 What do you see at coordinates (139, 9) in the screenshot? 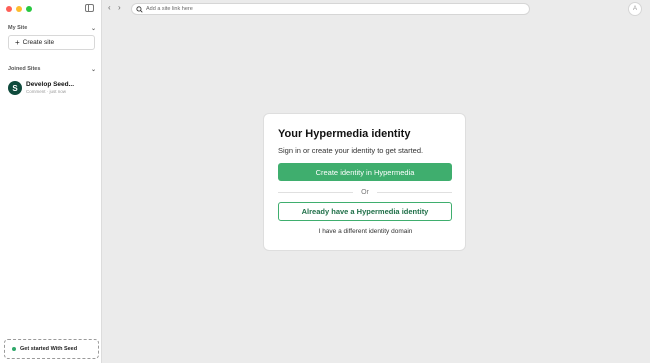
I see `search-icon` at bounding box center [139, 9].